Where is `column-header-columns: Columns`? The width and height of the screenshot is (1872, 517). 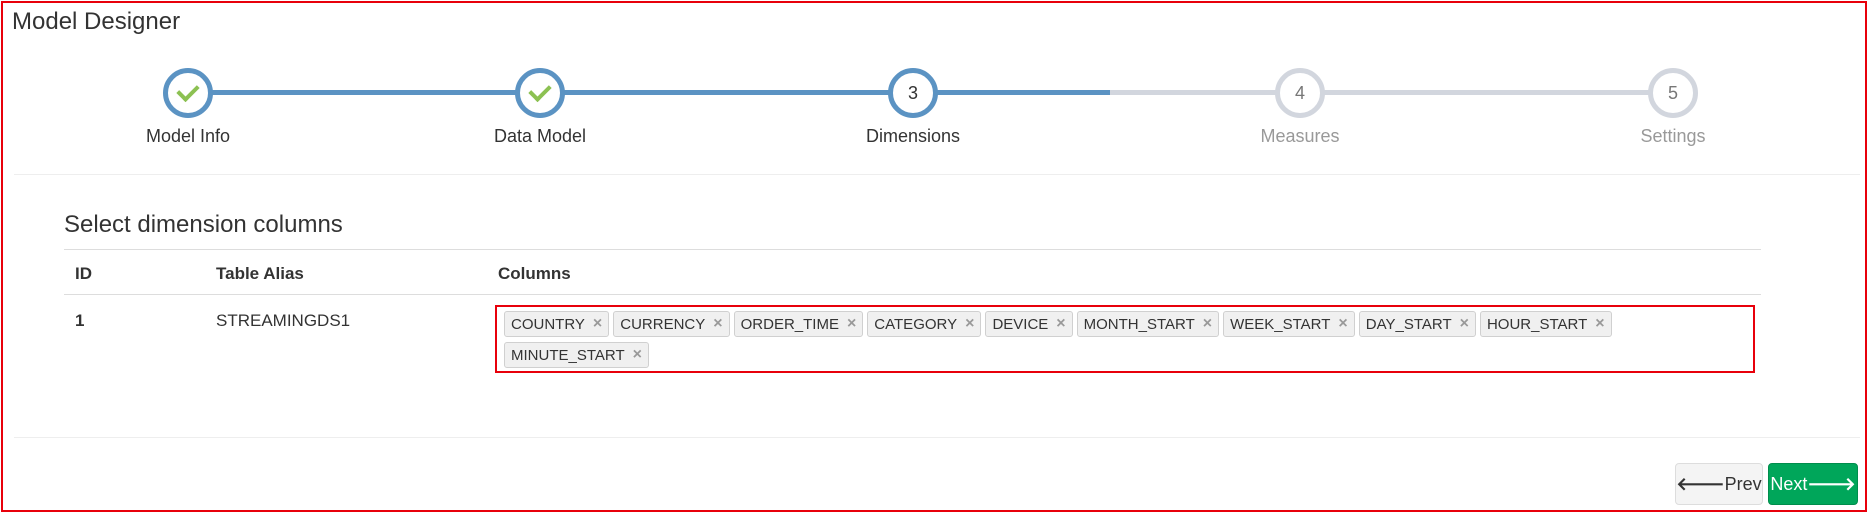 column-header-columns: Columns is located at coordinates (534, 273).